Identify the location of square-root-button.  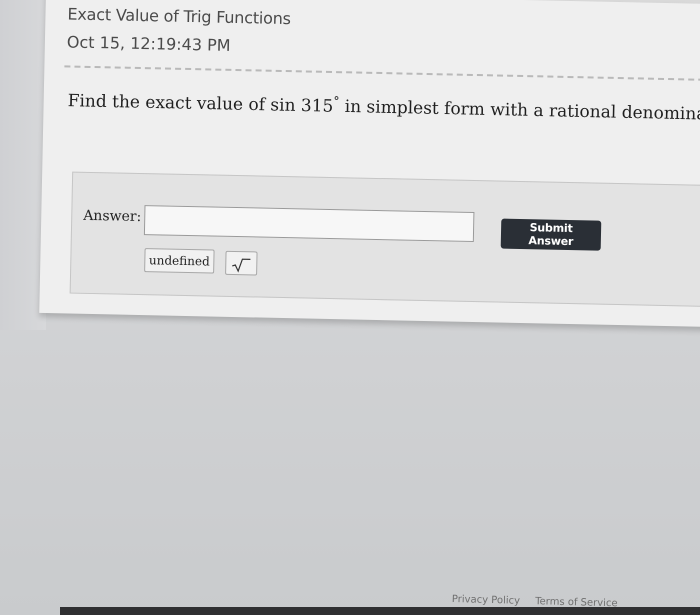
(241, 263).